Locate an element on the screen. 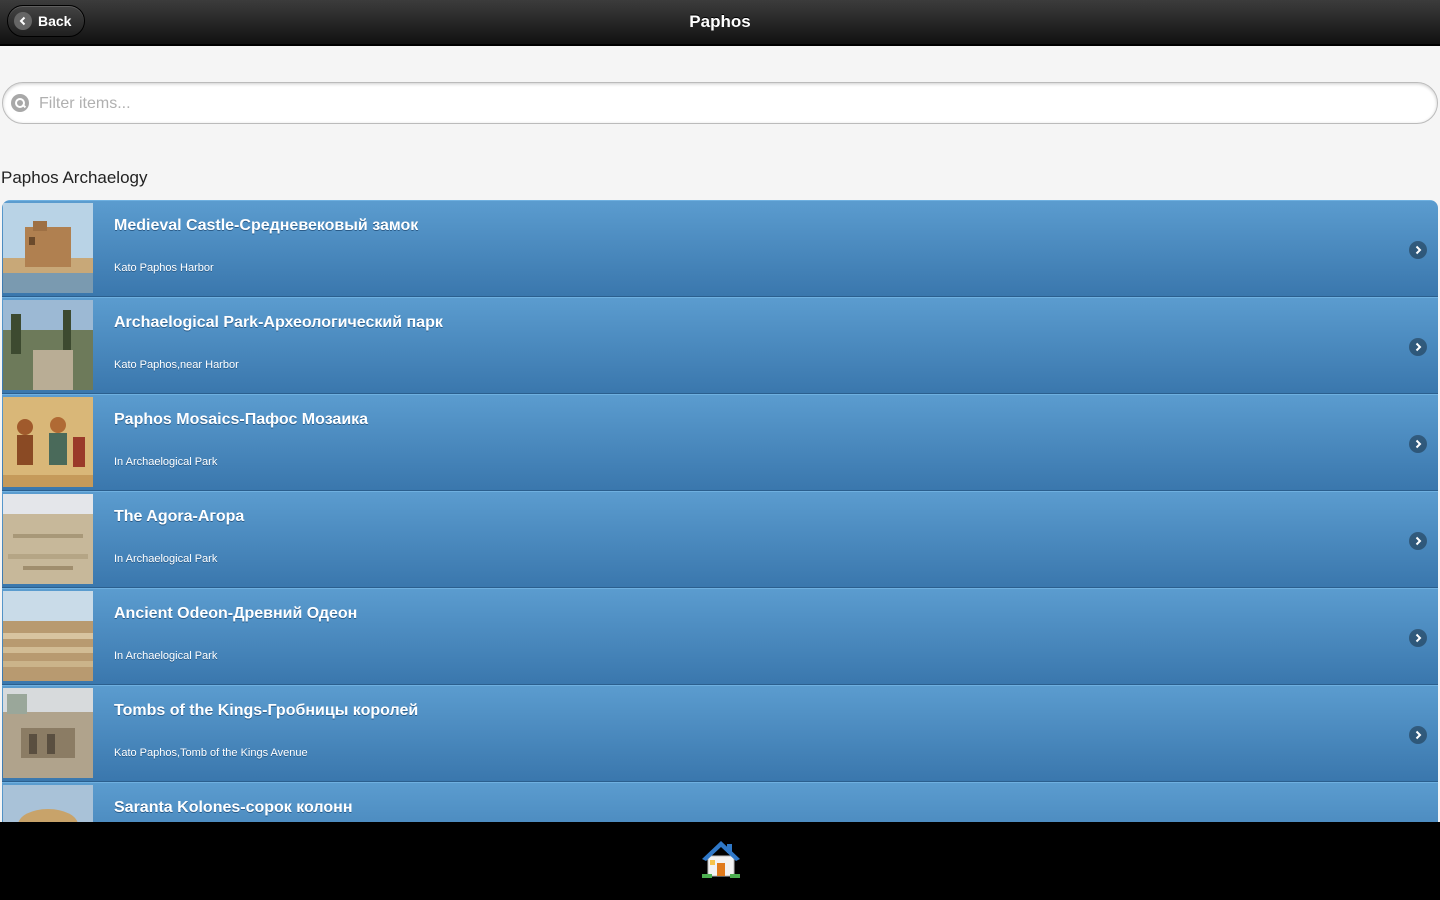  item-subtitle: Kato Paphos,near Harbor is located at coordinates (176, 365).